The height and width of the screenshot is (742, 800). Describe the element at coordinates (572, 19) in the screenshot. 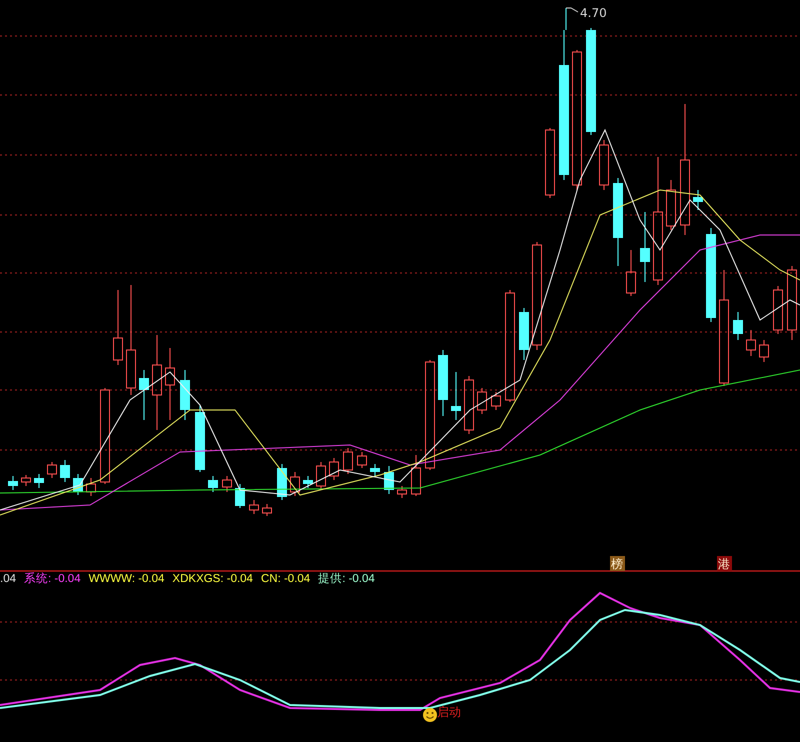

I see `high-price-flag-icon` at that location.